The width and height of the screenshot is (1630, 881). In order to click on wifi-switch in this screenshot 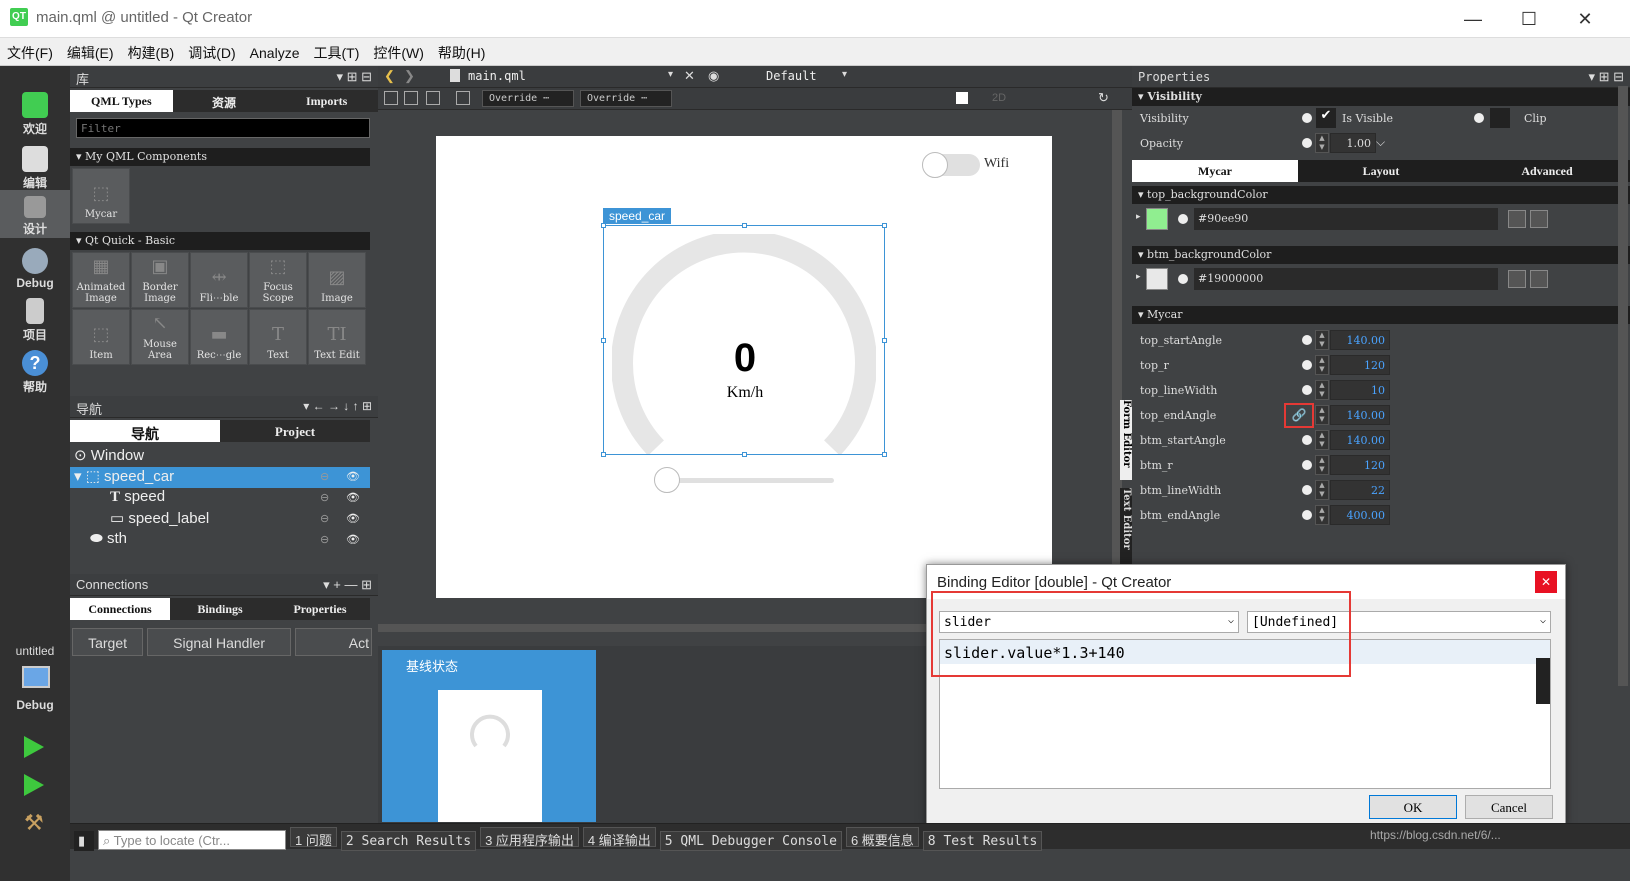, I will do `click(951, 165)`.